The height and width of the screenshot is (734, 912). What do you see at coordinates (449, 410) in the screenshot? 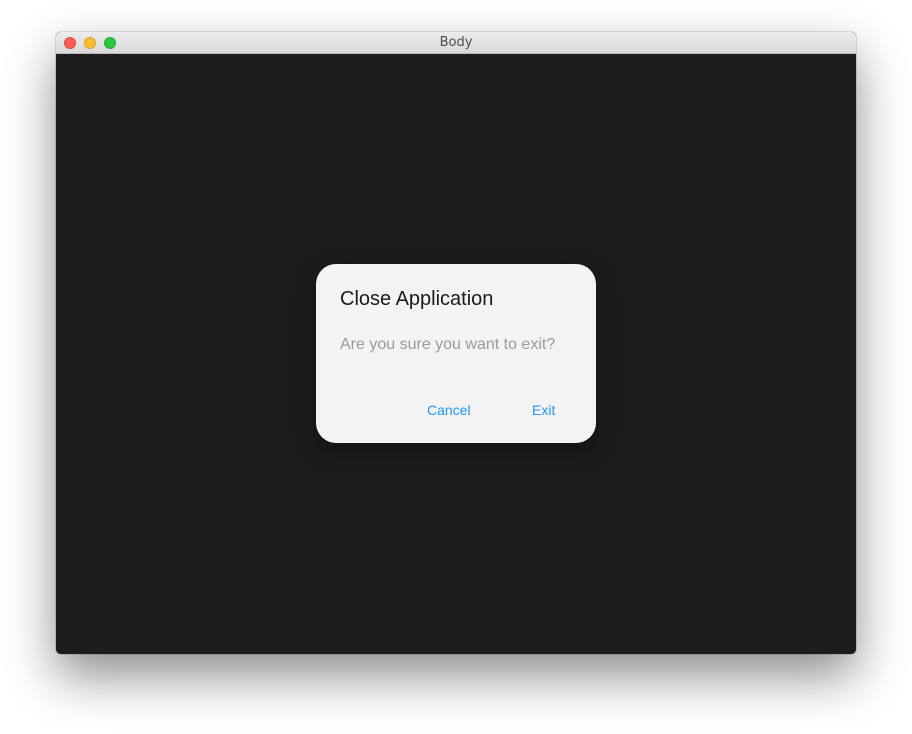
I see `cancel-button: Cancel` at bounding box center [449, 410].